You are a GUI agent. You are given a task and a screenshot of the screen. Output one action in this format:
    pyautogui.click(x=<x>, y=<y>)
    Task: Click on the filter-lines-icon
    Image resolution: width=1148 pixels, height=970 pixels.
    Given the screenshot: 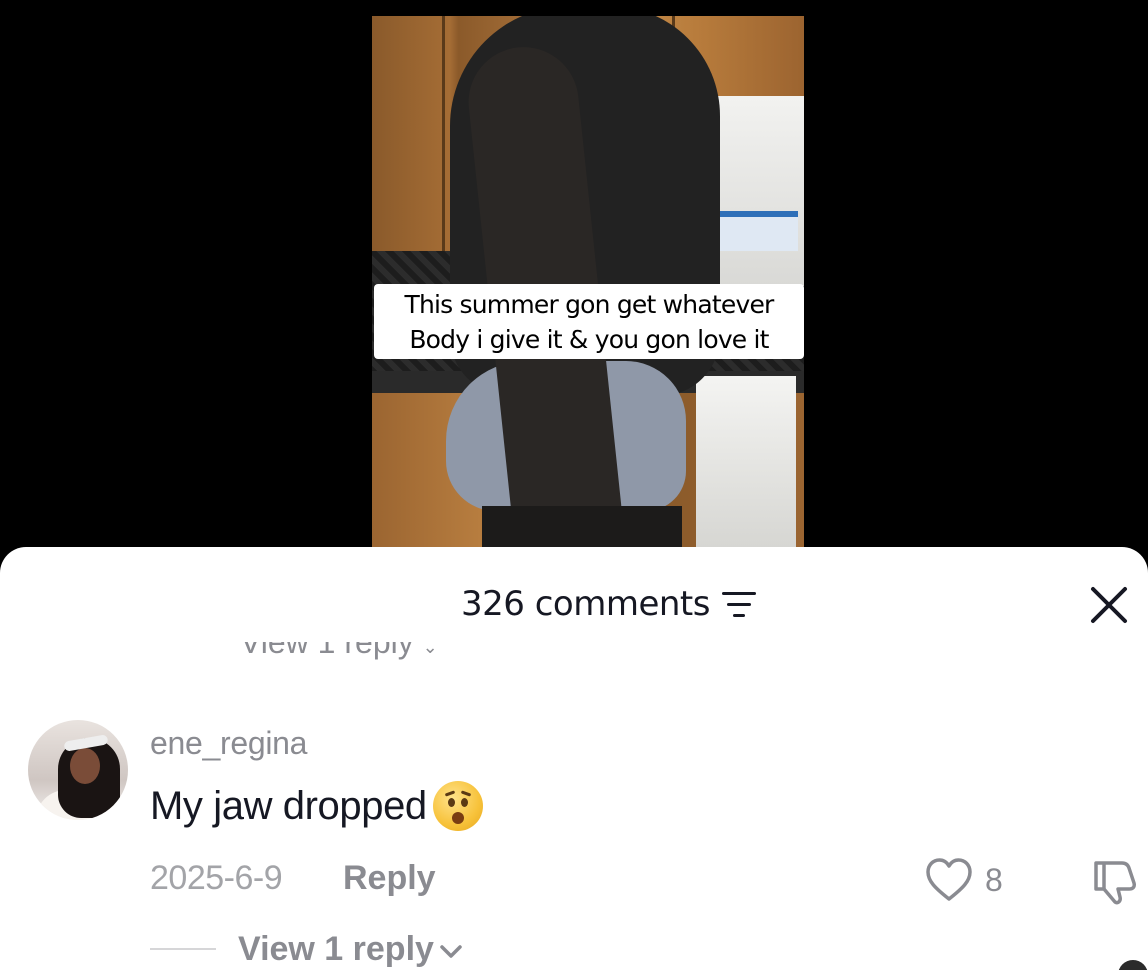 What is the action you would take?
    pyautogui.click(x=739, y=605)
    